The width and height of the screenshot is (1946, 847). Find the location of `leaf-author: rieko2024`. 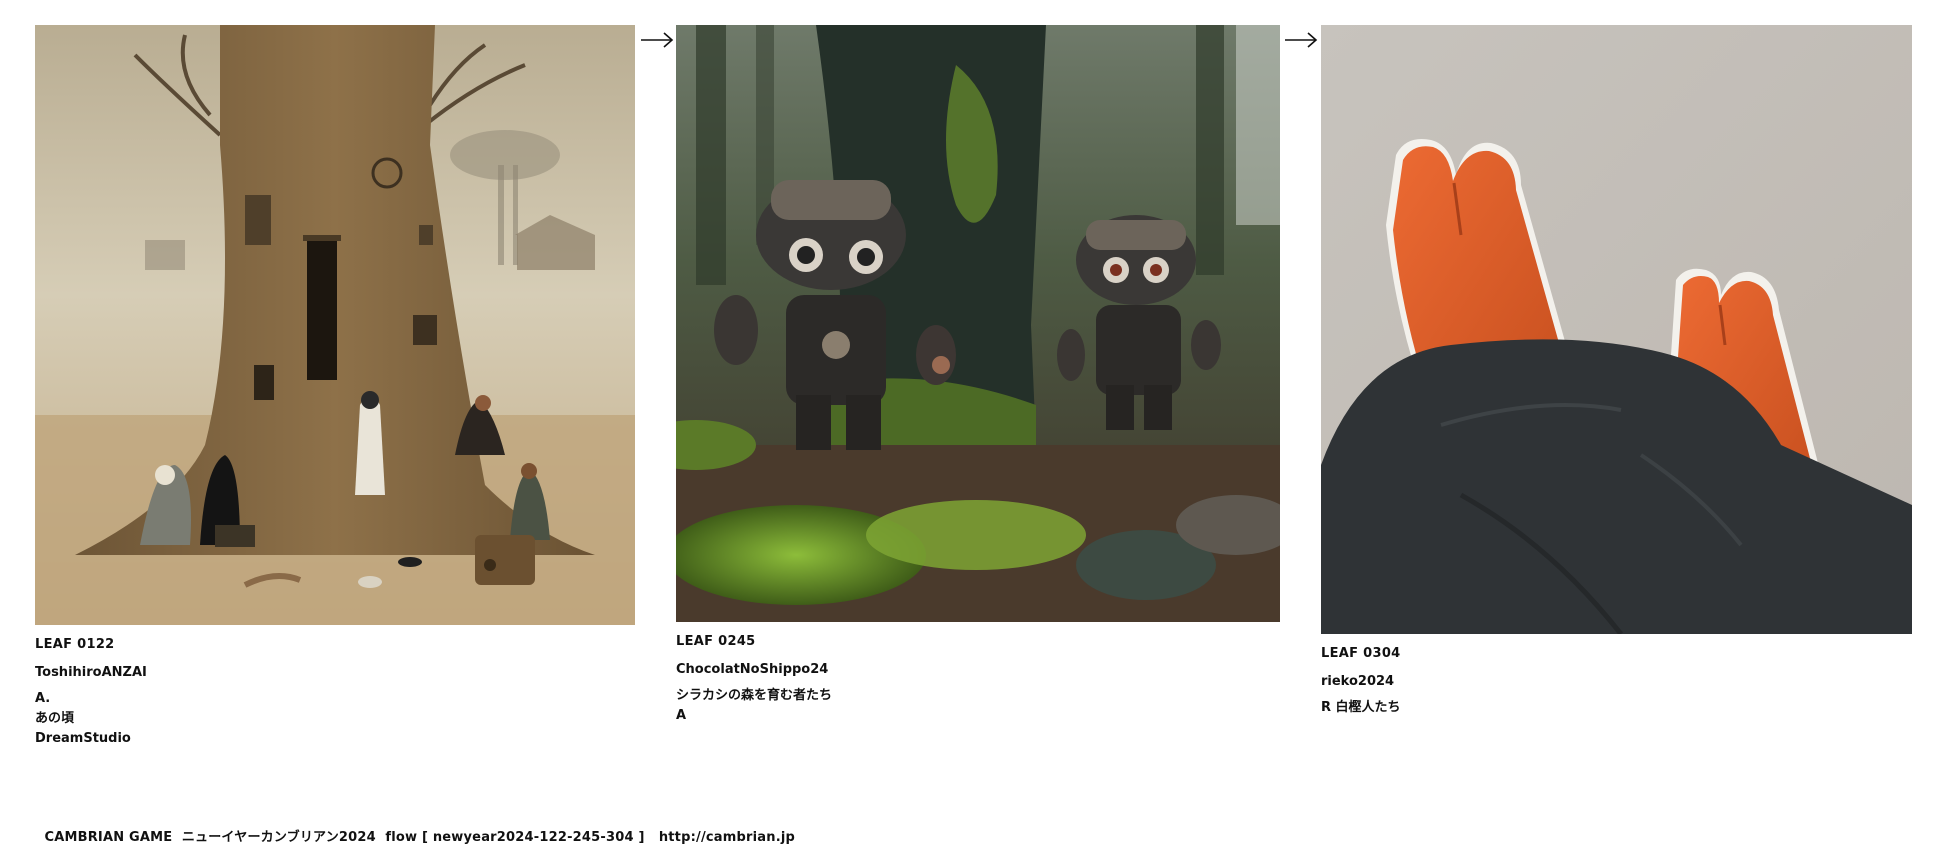

leaf-author: rieko2024 is located at coordinates (1616, 681).